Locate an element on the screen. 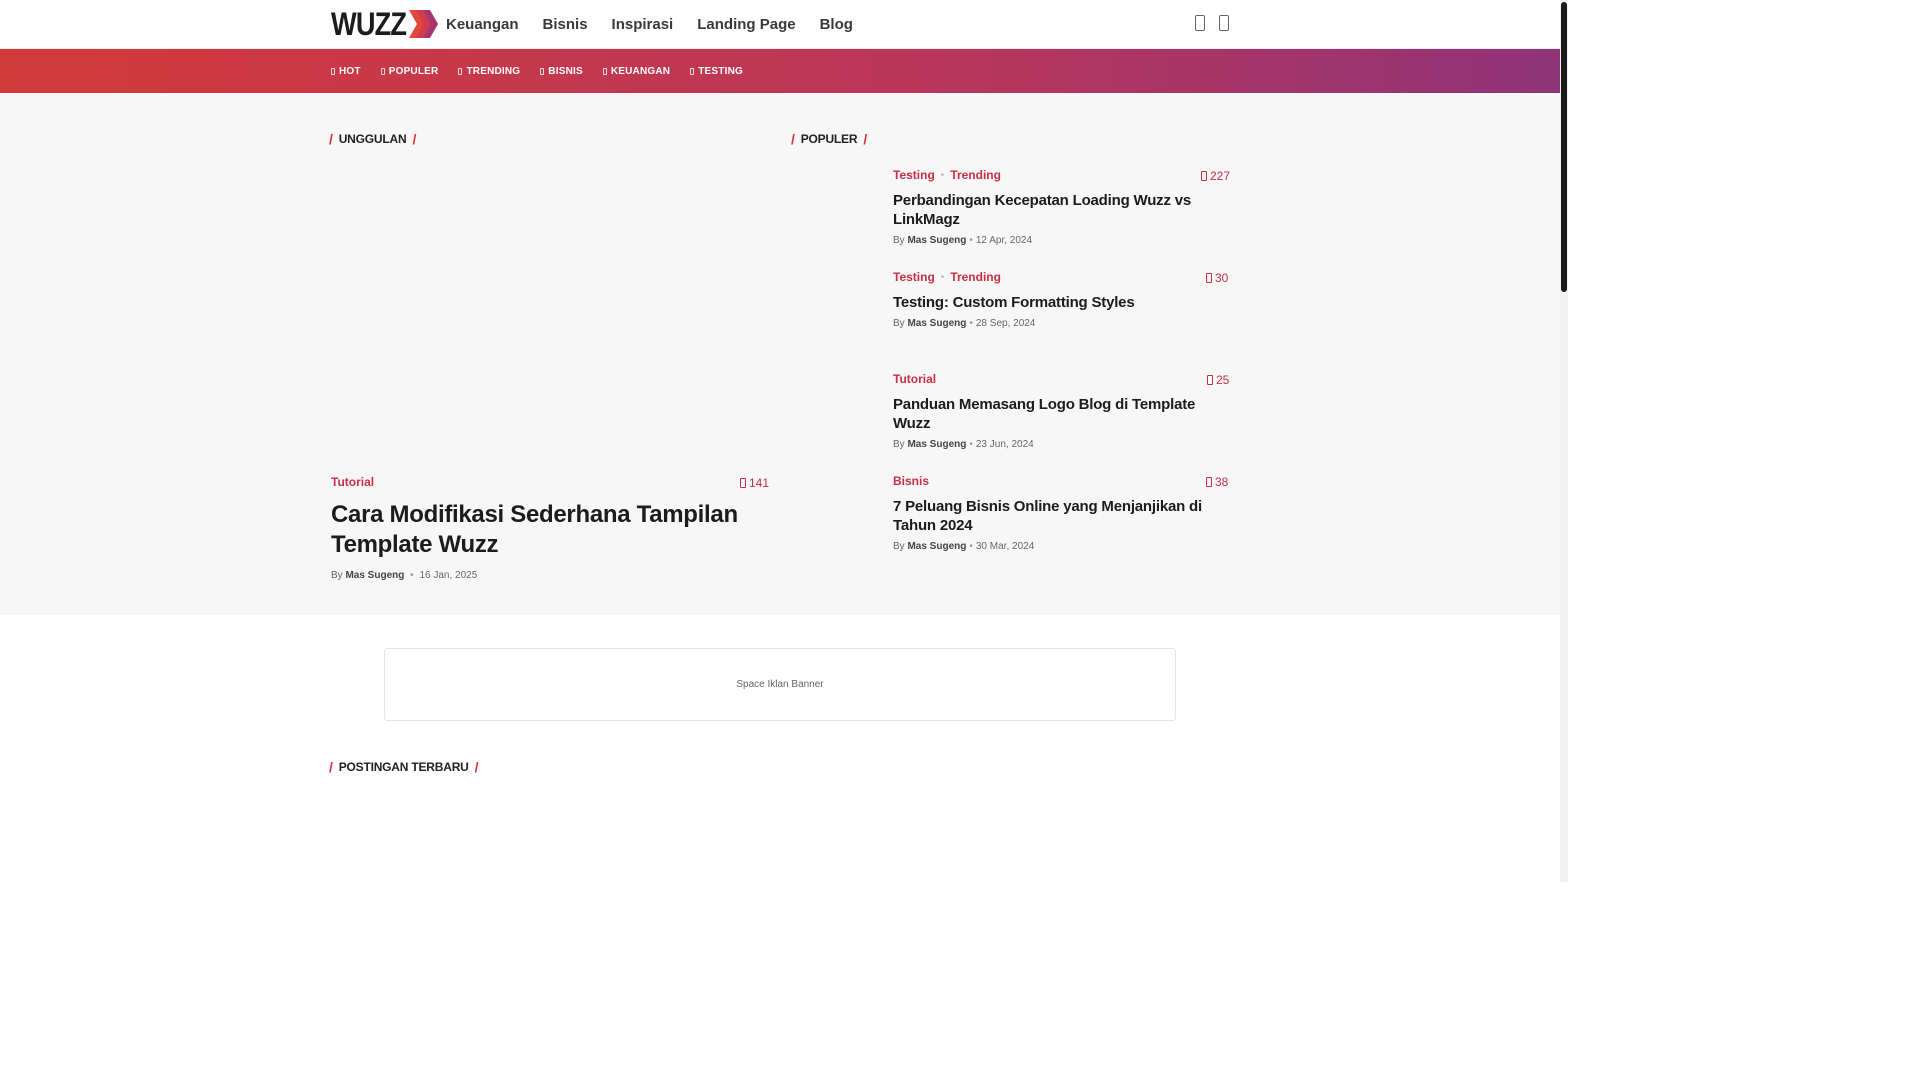  featured-views: 141 is located at coordinates (754, 483).